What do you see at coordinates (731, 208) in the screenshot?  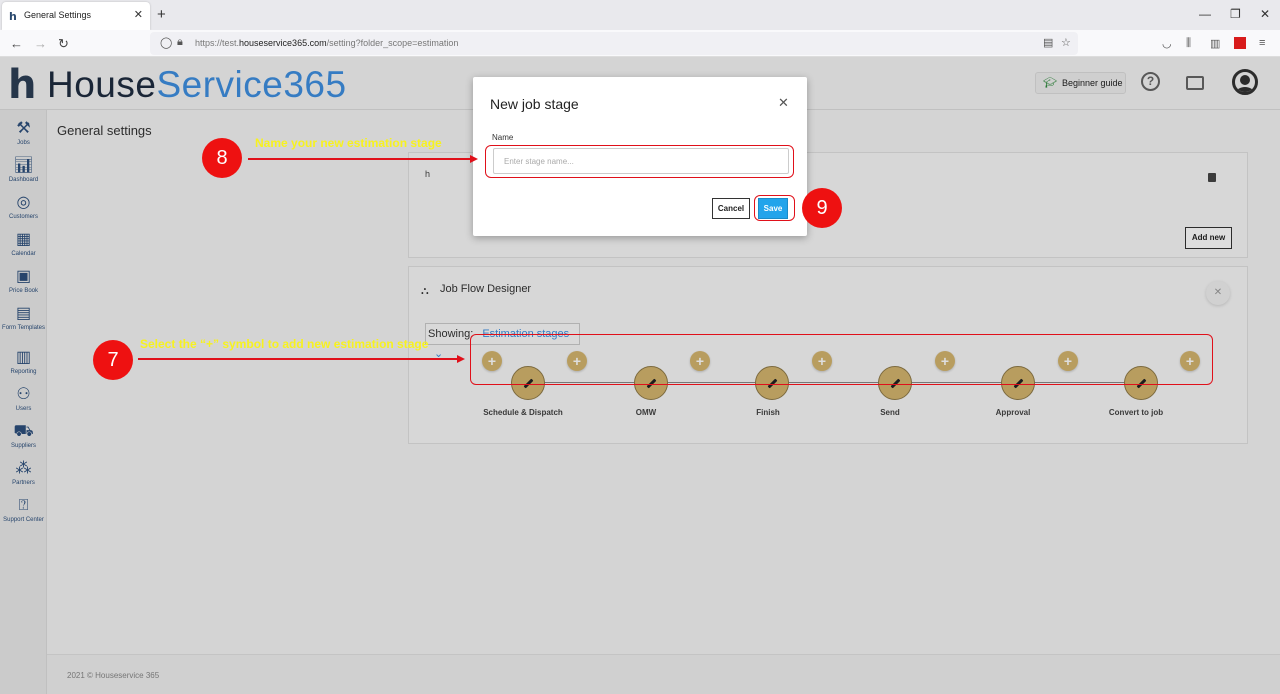 I see `cancel-button: Cancel` at bounding box center [731, 208].